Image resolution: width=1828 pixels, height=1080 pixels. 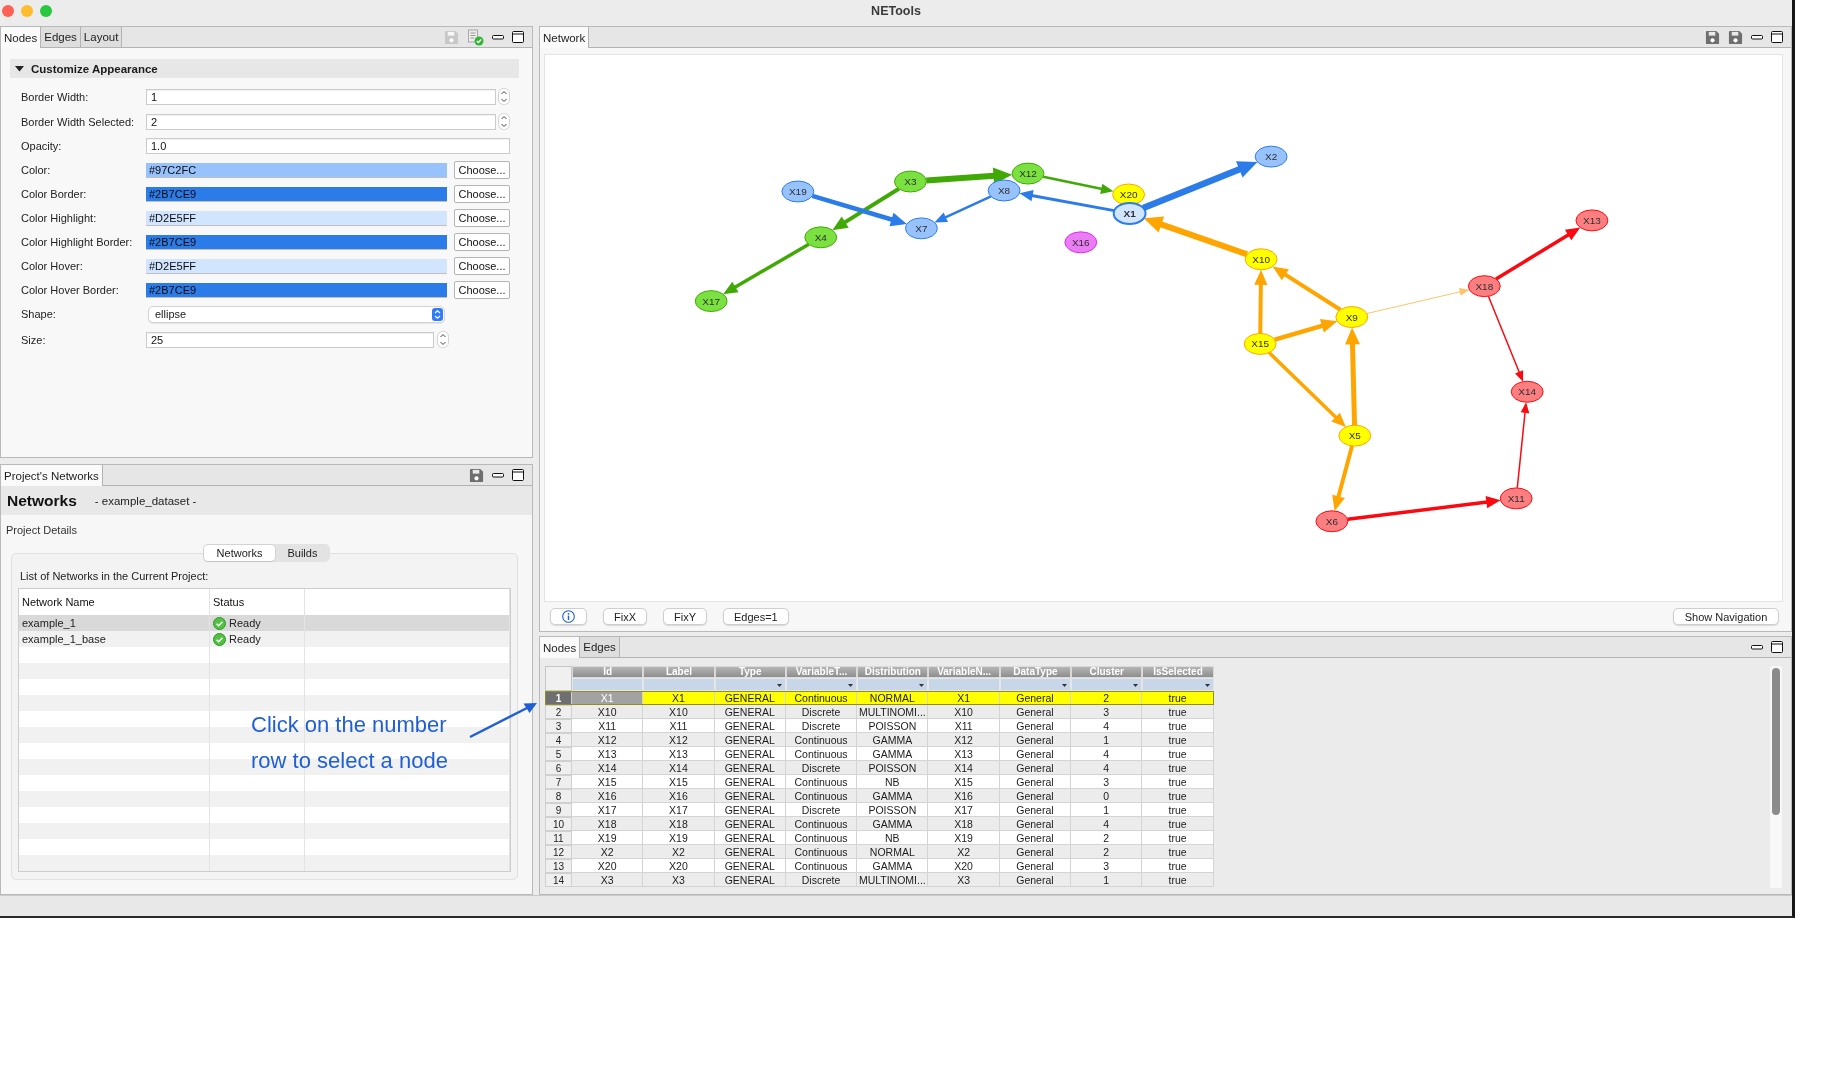 What do you see at coordinates (264, 623) in the screenshot?
I see `table-row: example_1 Ready` at bounding box center [264, 623].